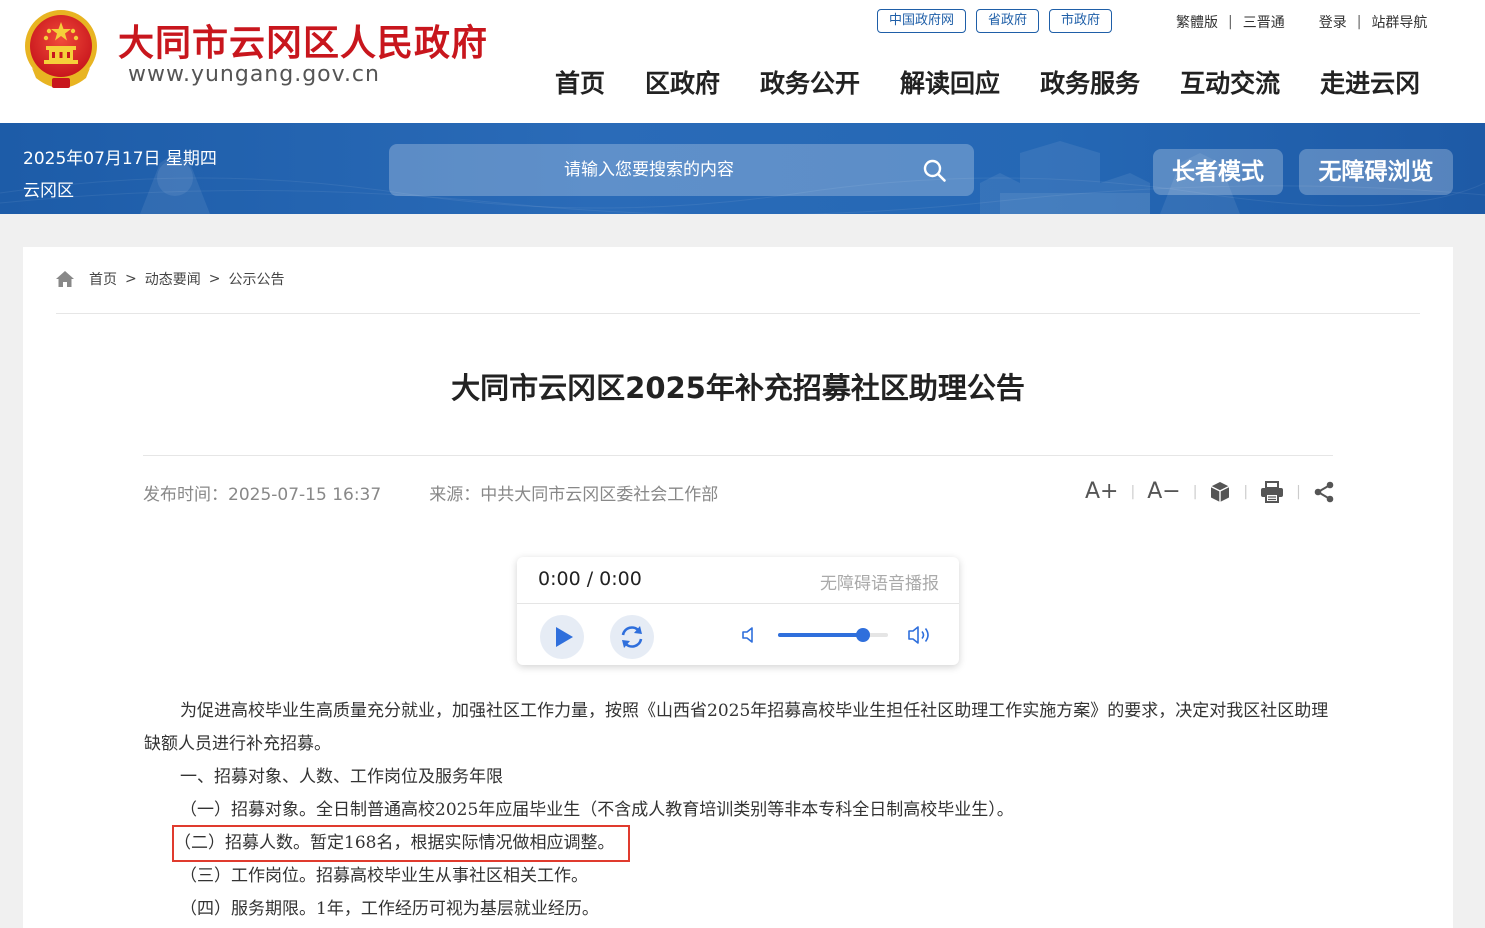  I want to click on volume-high-icon, so click(920, 635).